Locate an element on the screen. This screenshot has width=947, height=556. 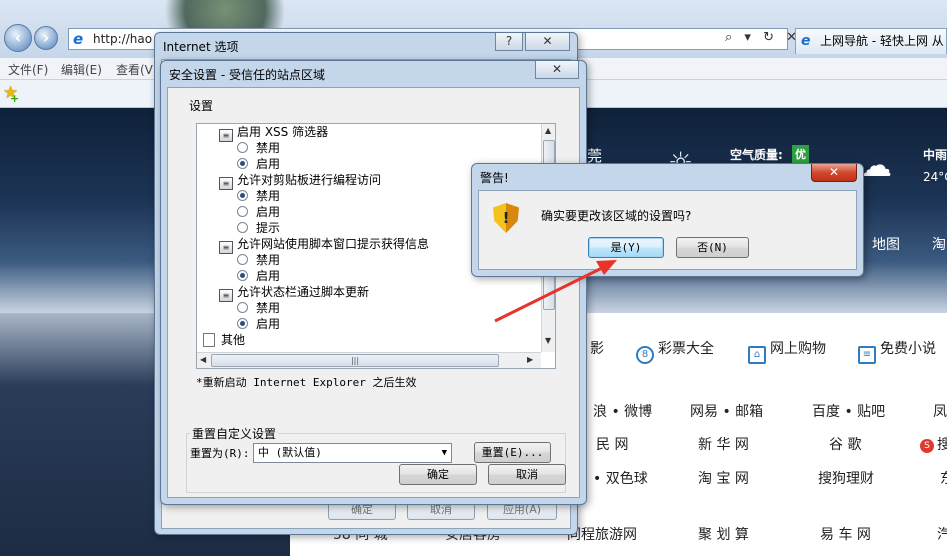
document-icon is located at coordinates (209, 340).